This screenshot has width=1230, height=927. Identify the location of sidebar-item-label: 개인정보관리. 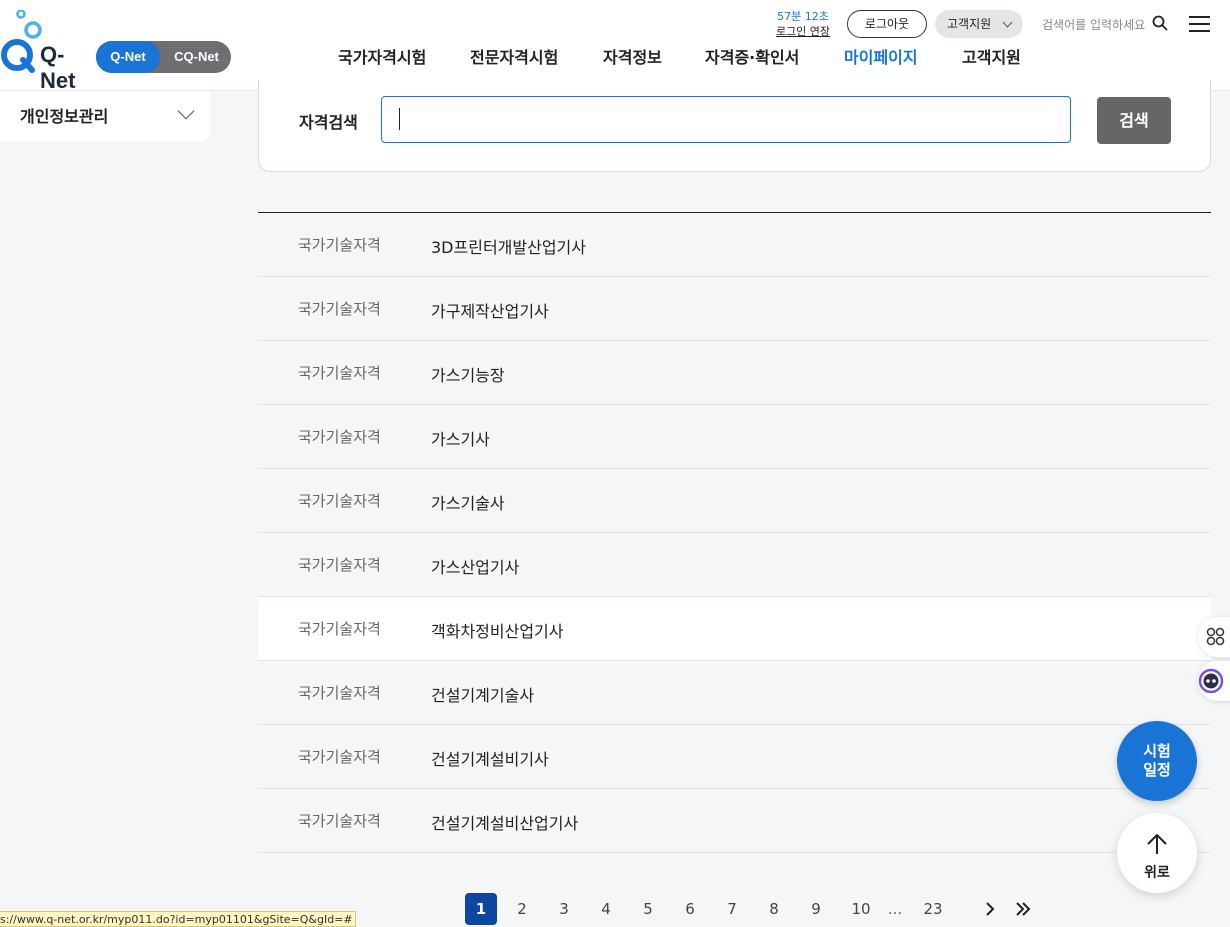
(64, 116).